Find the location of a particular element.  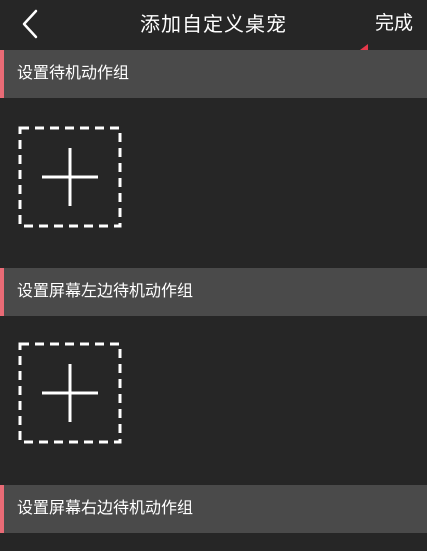

section-label-left: 设置屏幕左边待机动作组 is located at coordinates (105, 290).